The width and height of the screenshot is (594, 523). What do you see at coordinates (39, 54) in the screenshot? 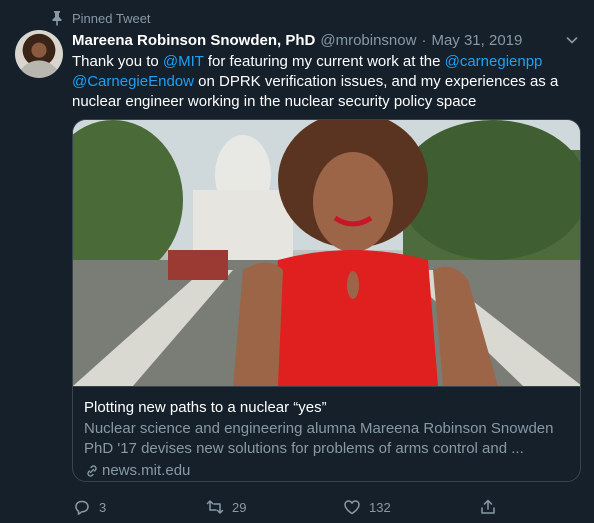
I see `avatar` at bounding box center [39, 54].